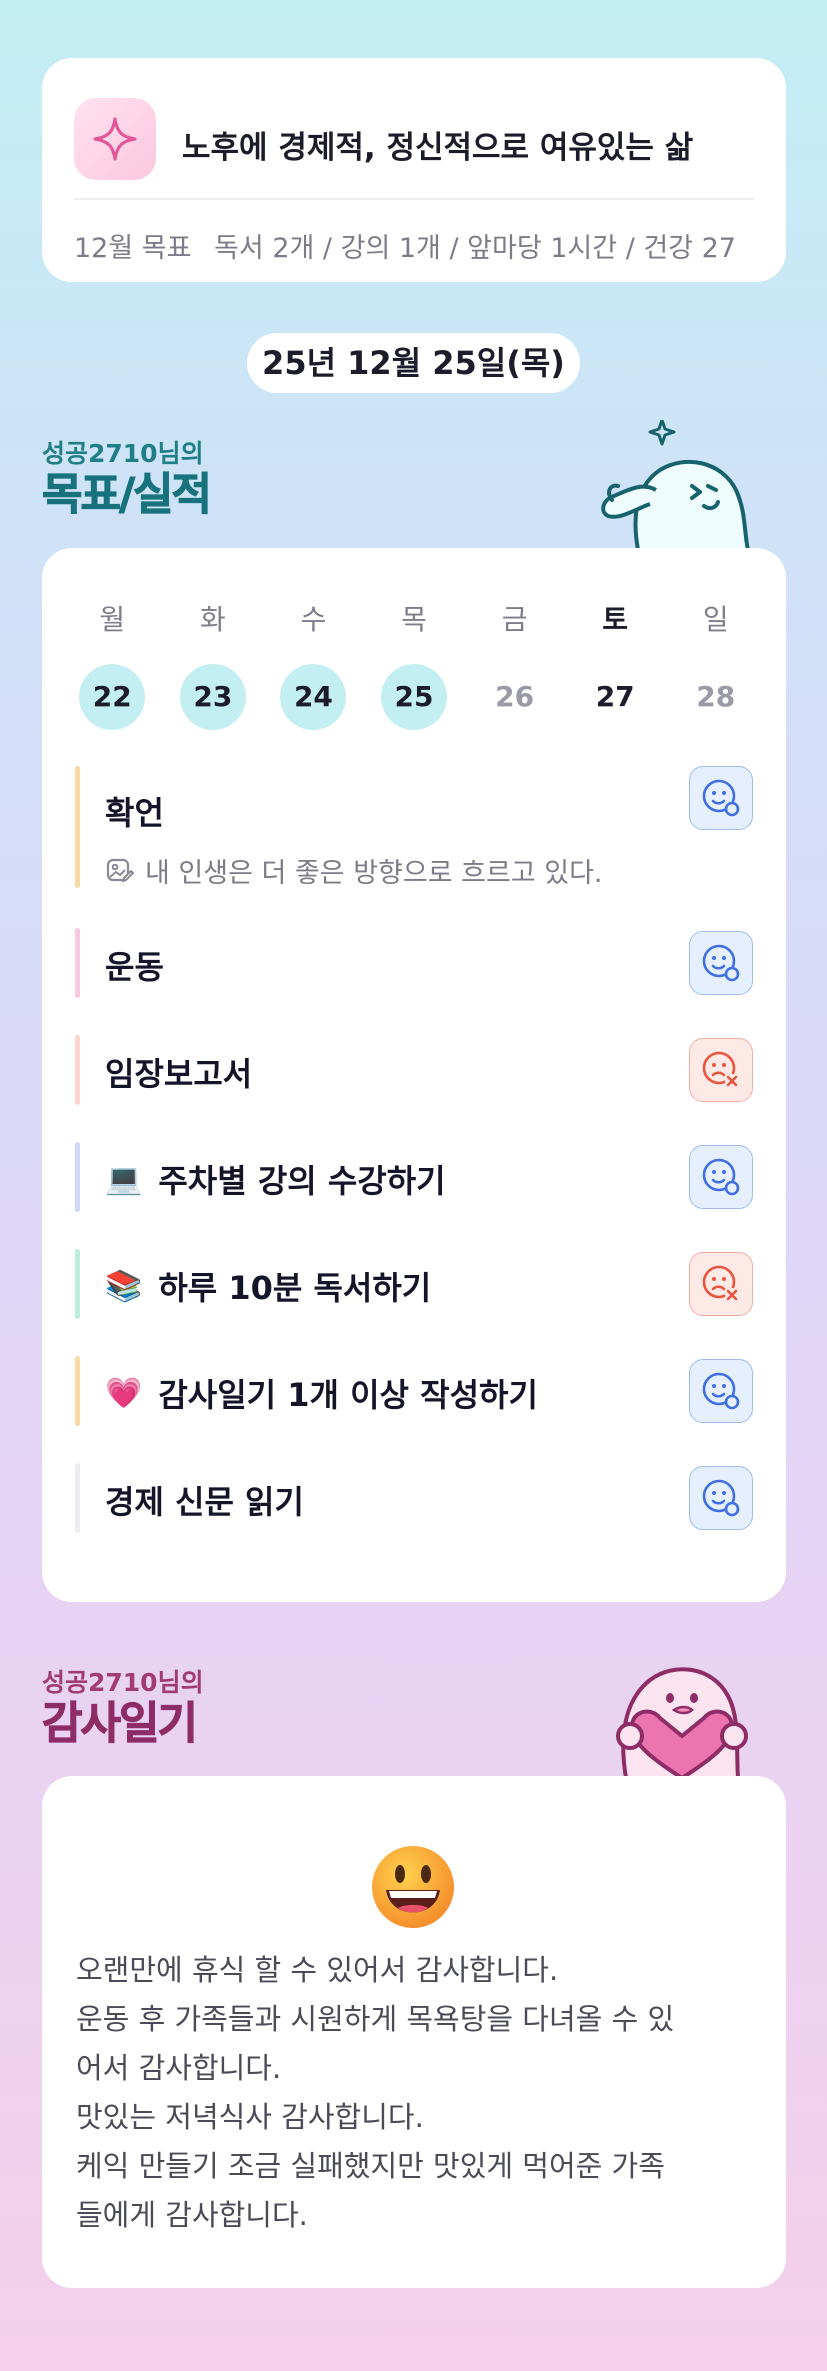  I want to click on monthly-goals: 12월 목표 독서 2개 / 강의 1개 / 앞마당 1시간 / 건강 27, so click(419, 245).